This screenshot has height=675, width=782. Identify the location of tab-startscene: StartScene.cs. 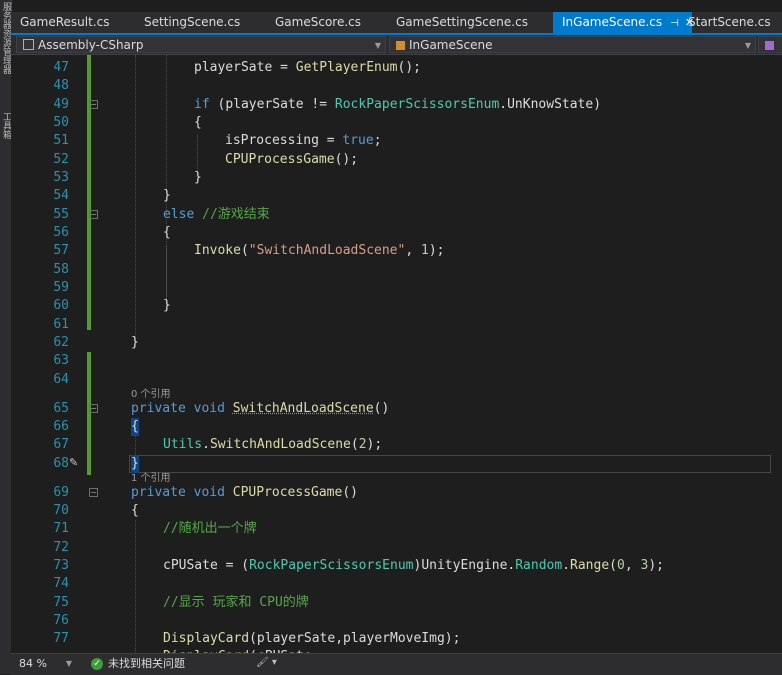
(730, 22).